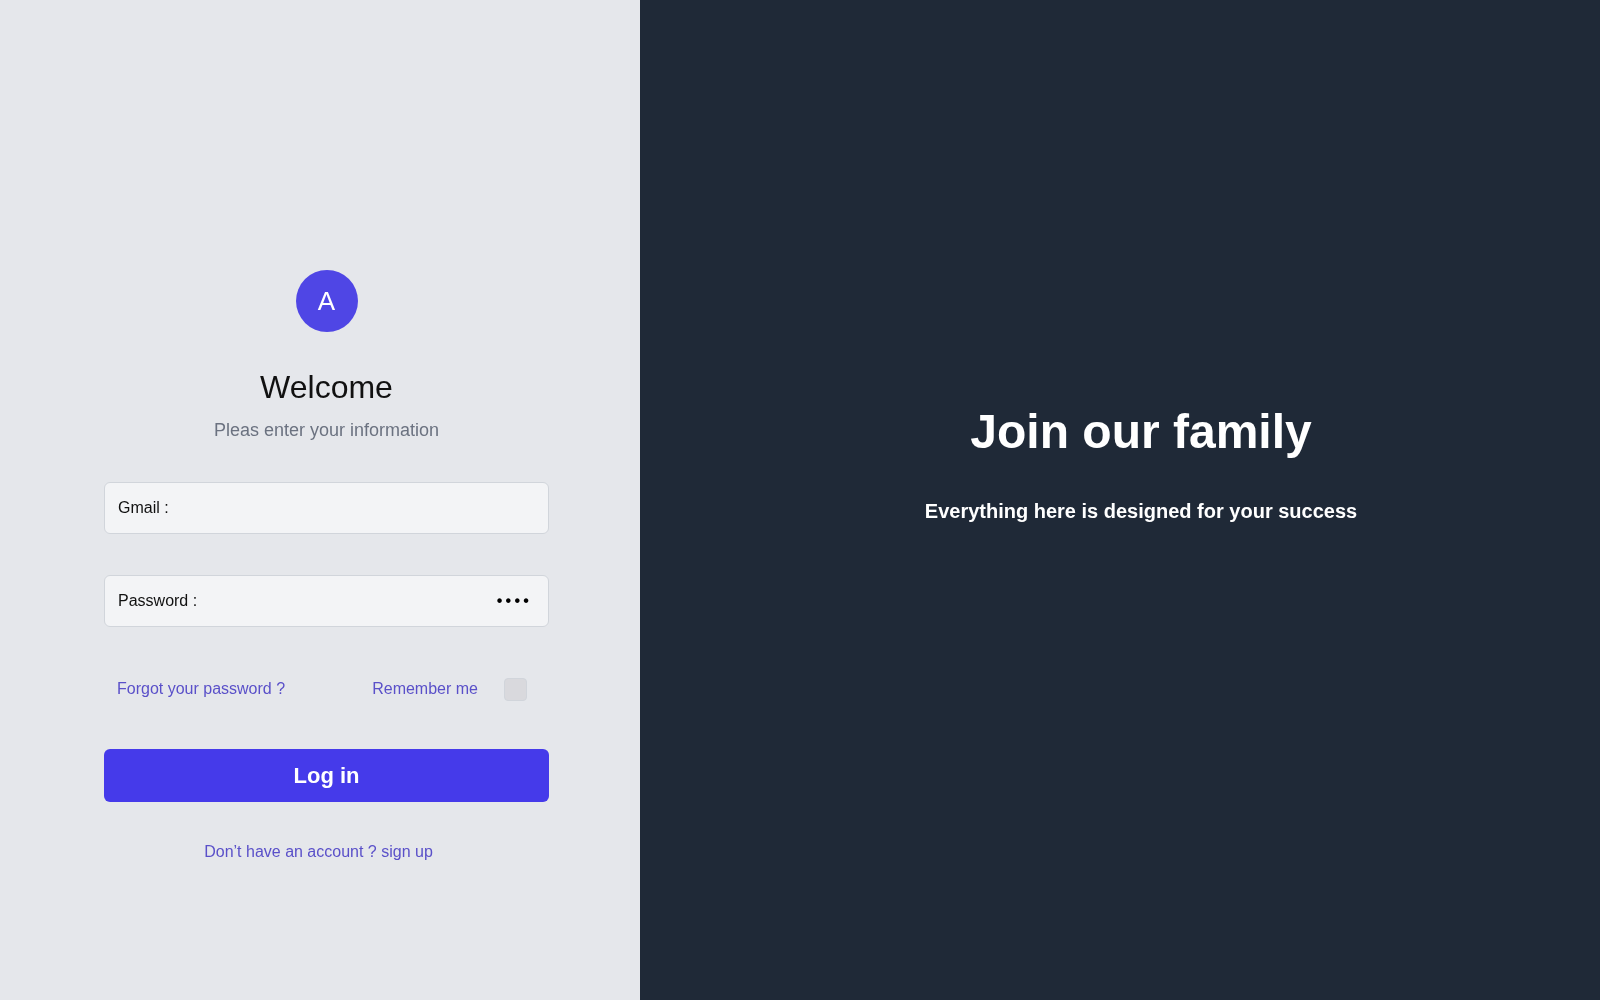  What do you see at coordinates (326, 387) in the screenshot?
I see `welcome-title: Welcome` at bounding box center [326, 387].